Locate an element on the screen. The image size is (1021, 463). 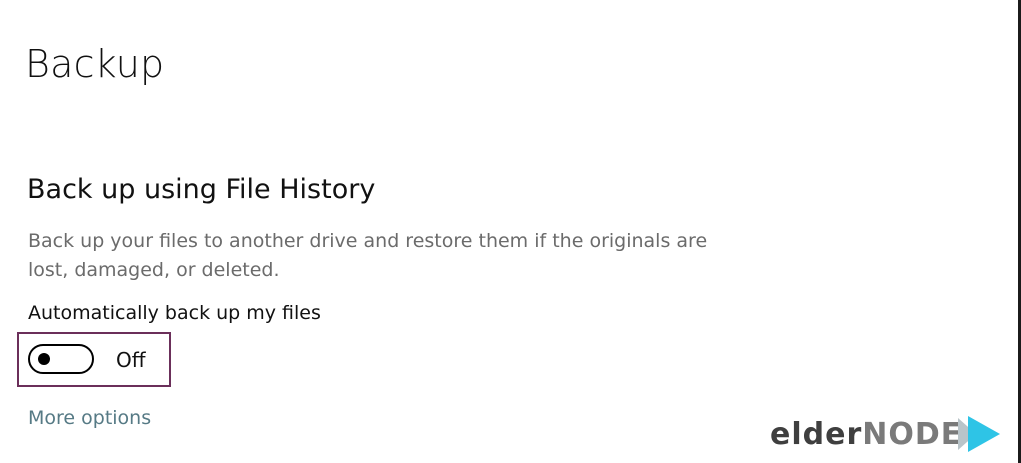
watermark-text: eldernode is located at coordinates (866, 435).